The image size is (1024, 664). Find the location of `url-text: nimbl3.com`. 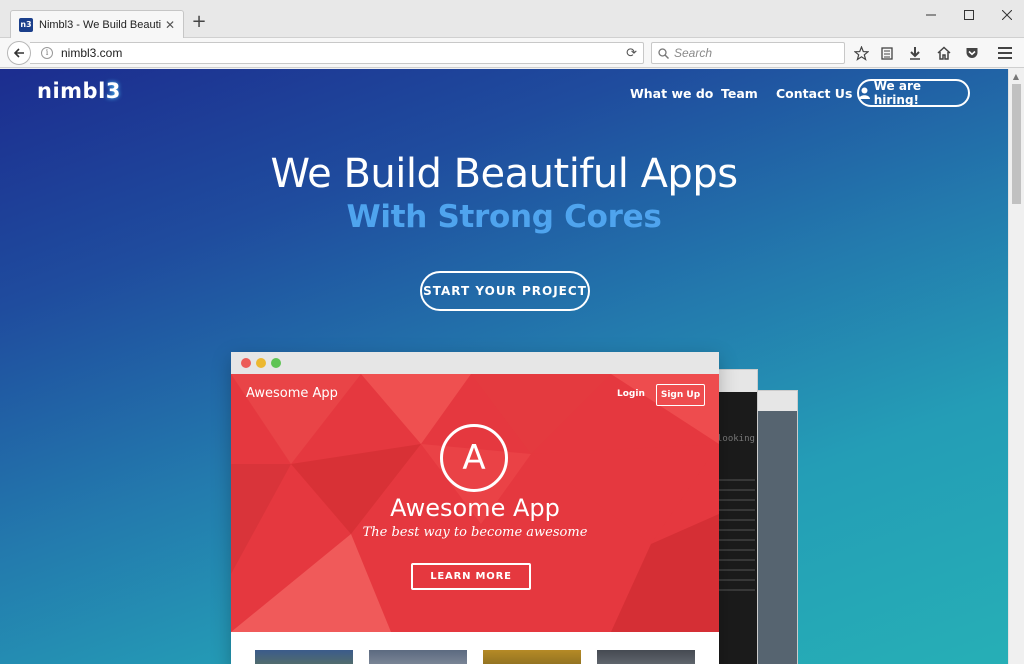

url-text: nimbl3.com is located at coordinates (91, 53).